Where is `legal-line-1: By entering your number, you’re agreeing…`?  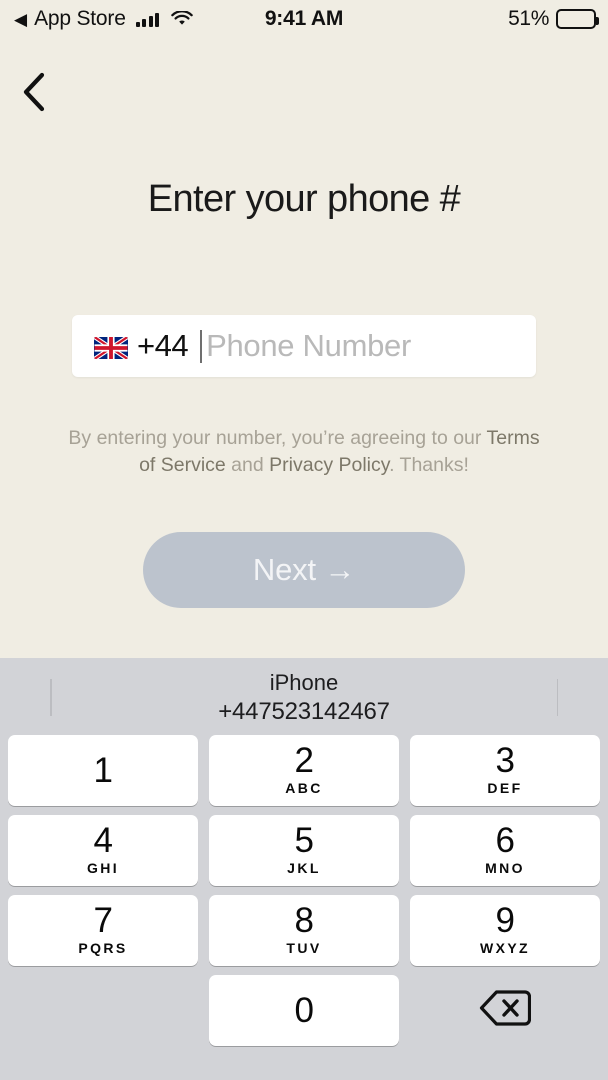
legal-line-1: By entering your number, you’re agreeing… is located at coordinates (275, 438).